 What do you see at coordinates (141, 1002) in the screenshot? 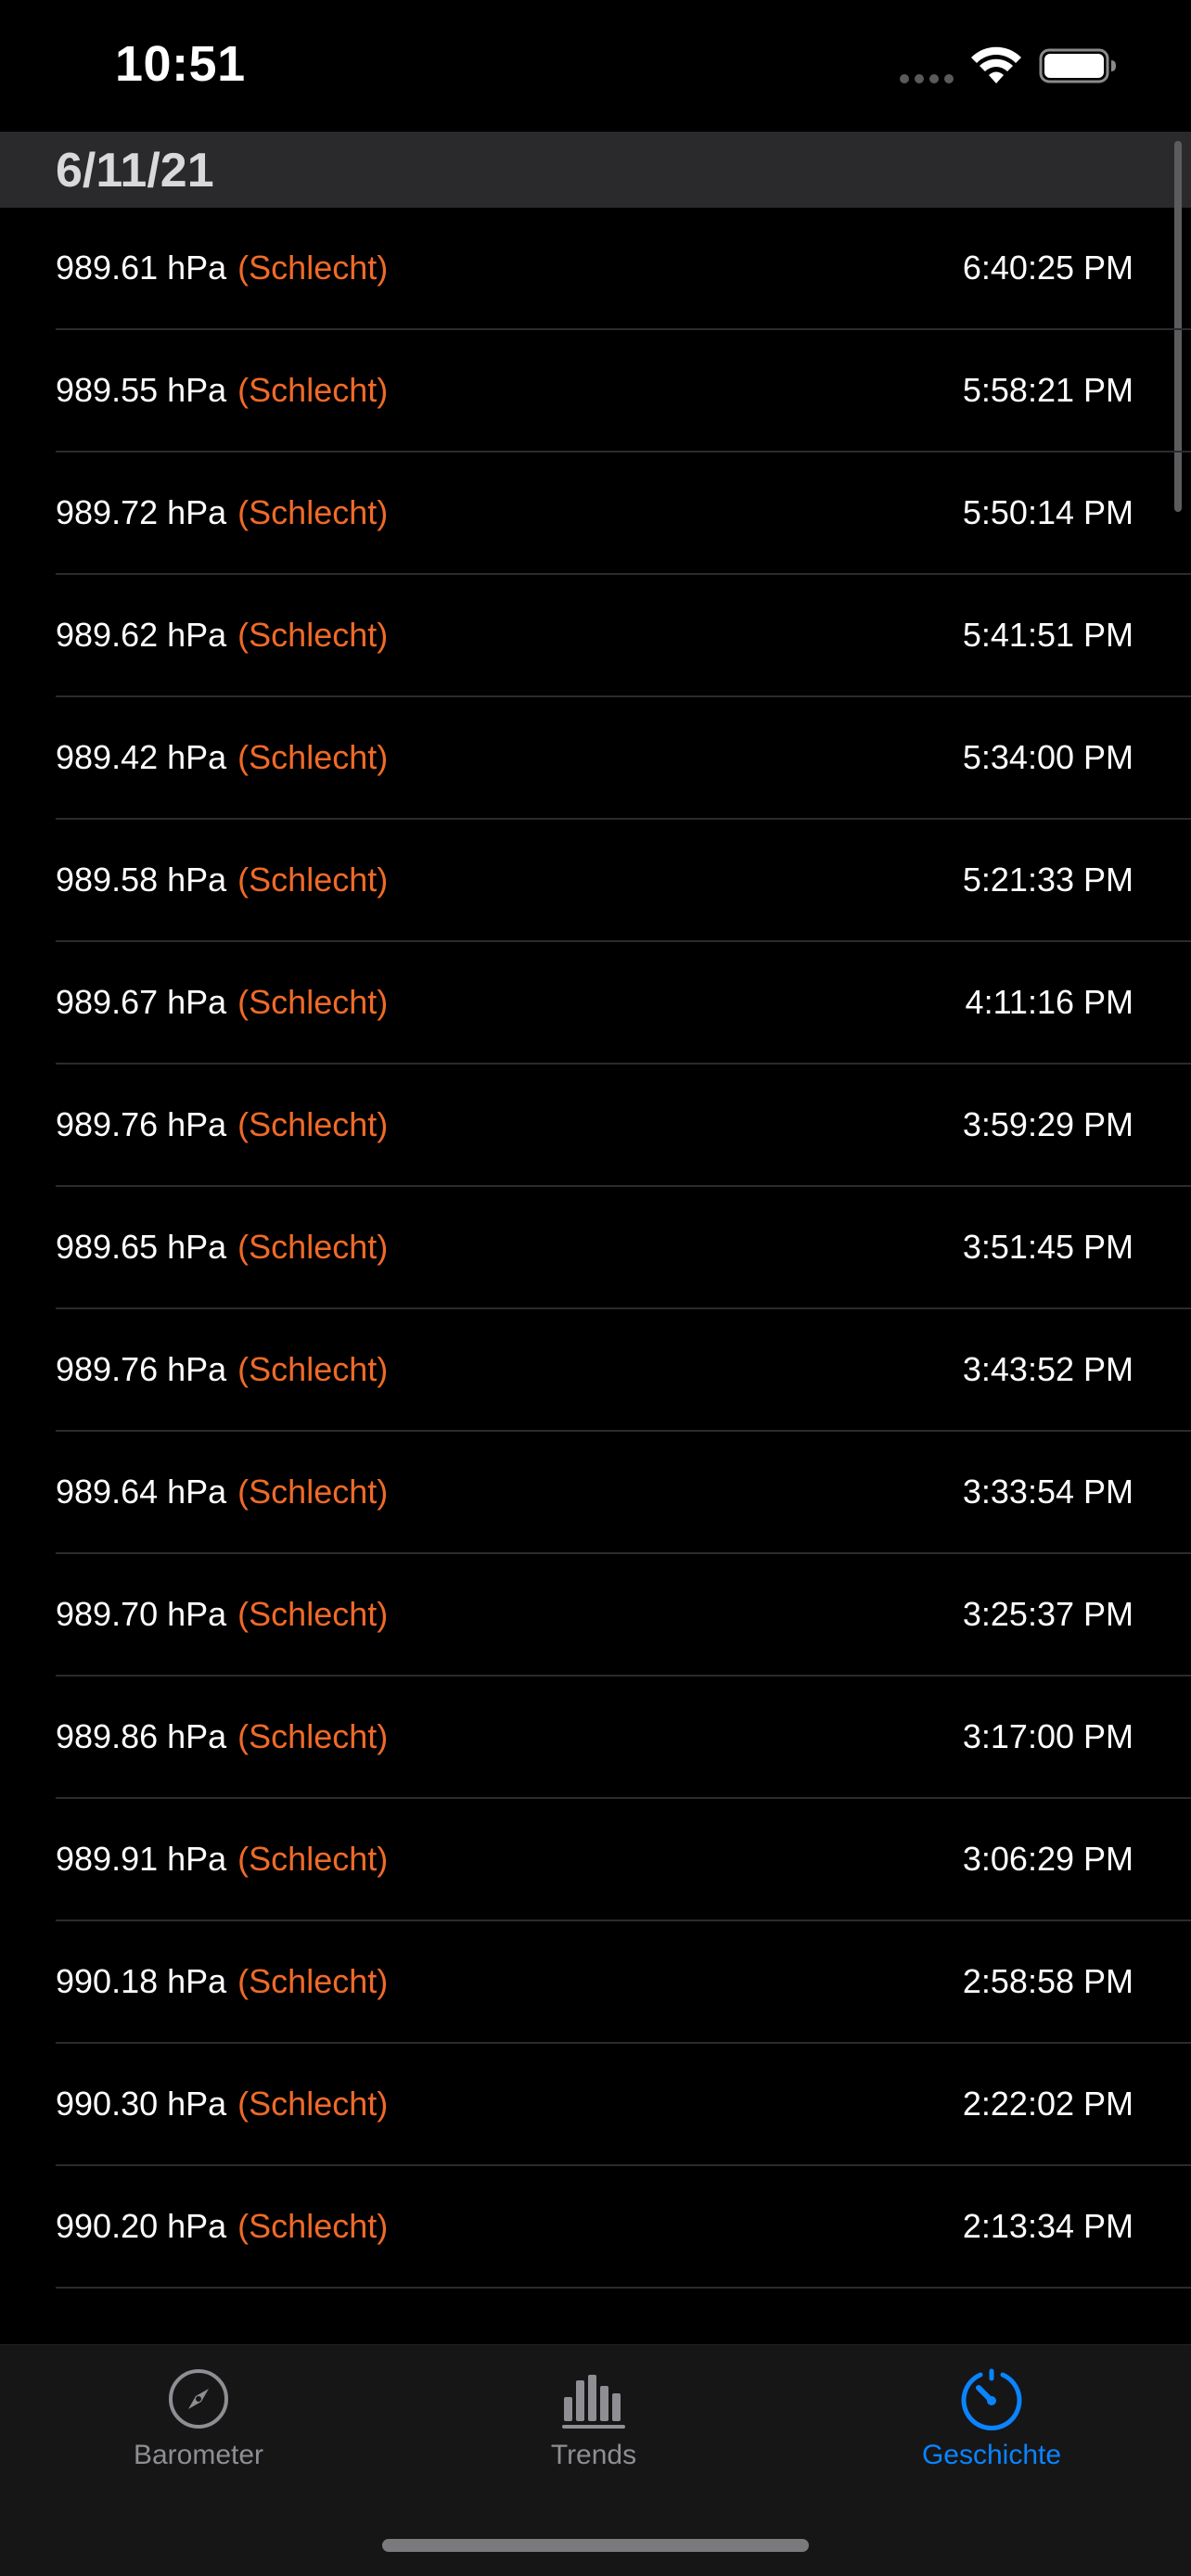
I see `pressure-value: 989.67 hPa` at bounding box center [141, 1002].